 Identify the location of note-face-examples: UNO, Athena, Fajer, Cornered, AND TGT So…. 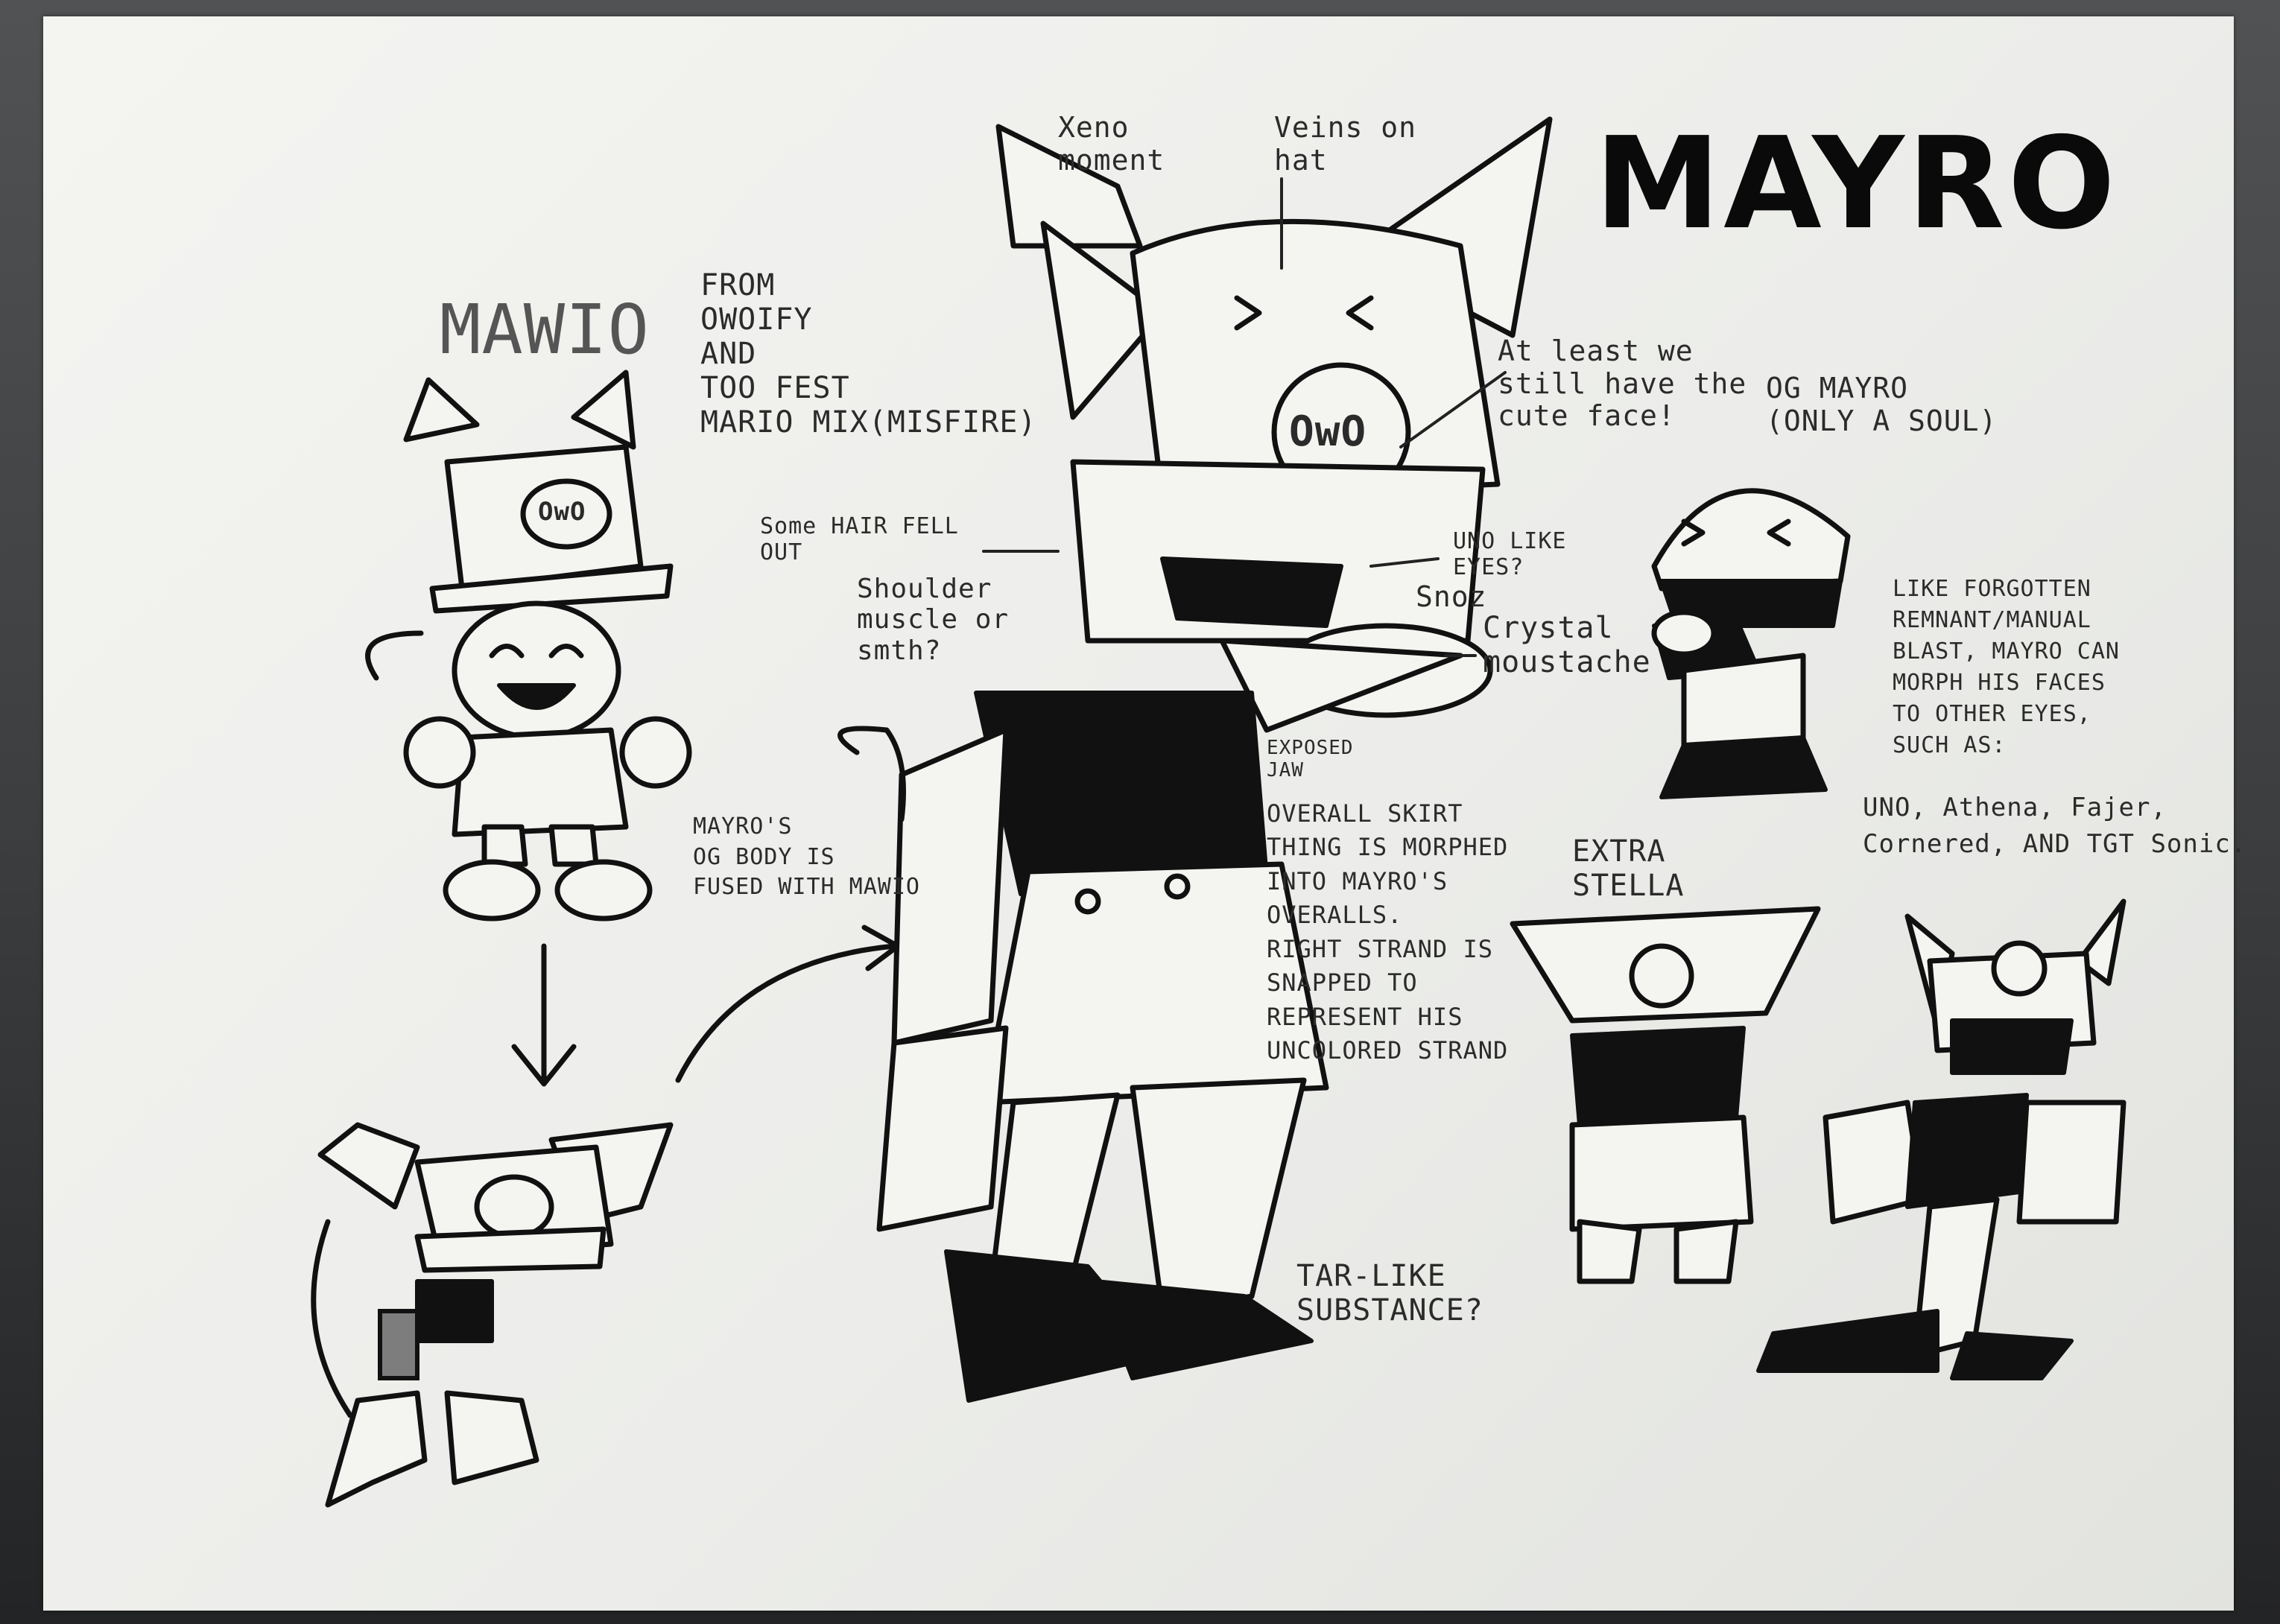
(2055, 827).